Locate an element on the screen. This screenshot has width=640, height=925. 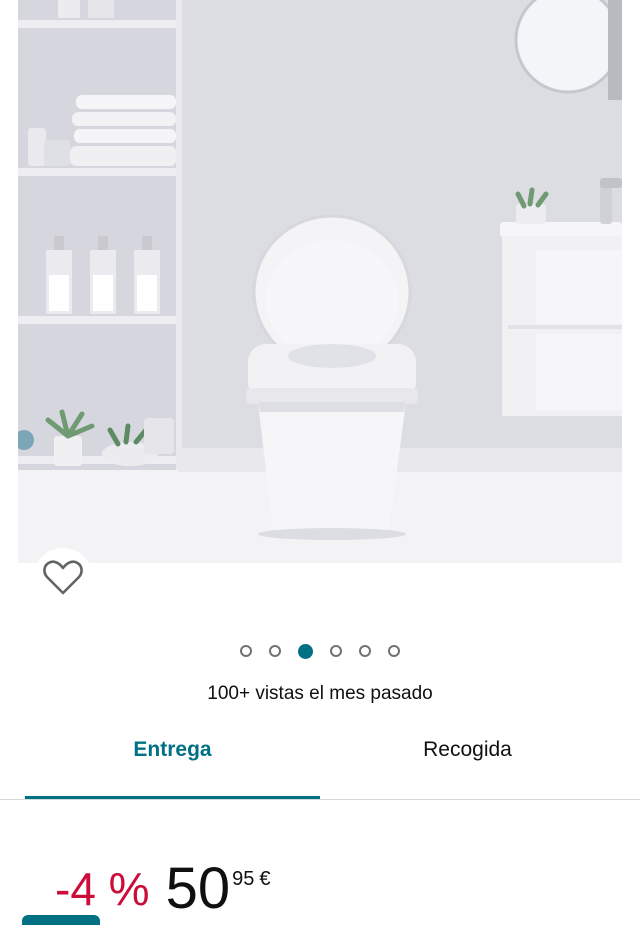
price-currency: € is located at coordinates (265, 879).